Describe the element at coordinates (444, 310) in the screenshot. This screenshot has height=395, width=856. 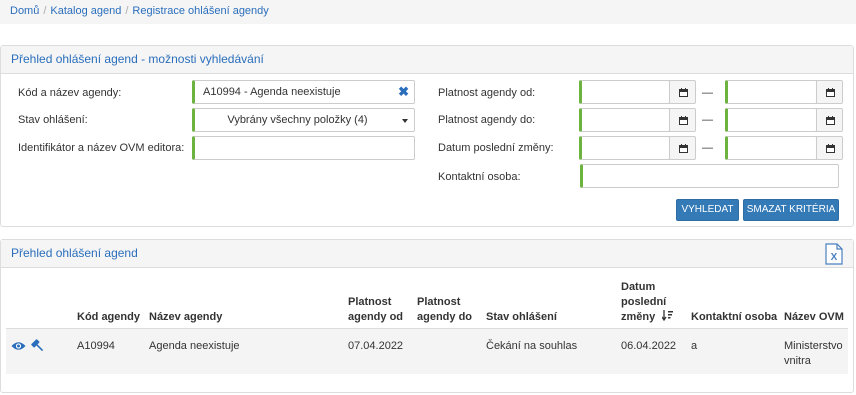
I see `column-header-valid-to: Platnost agendy do` at that location.